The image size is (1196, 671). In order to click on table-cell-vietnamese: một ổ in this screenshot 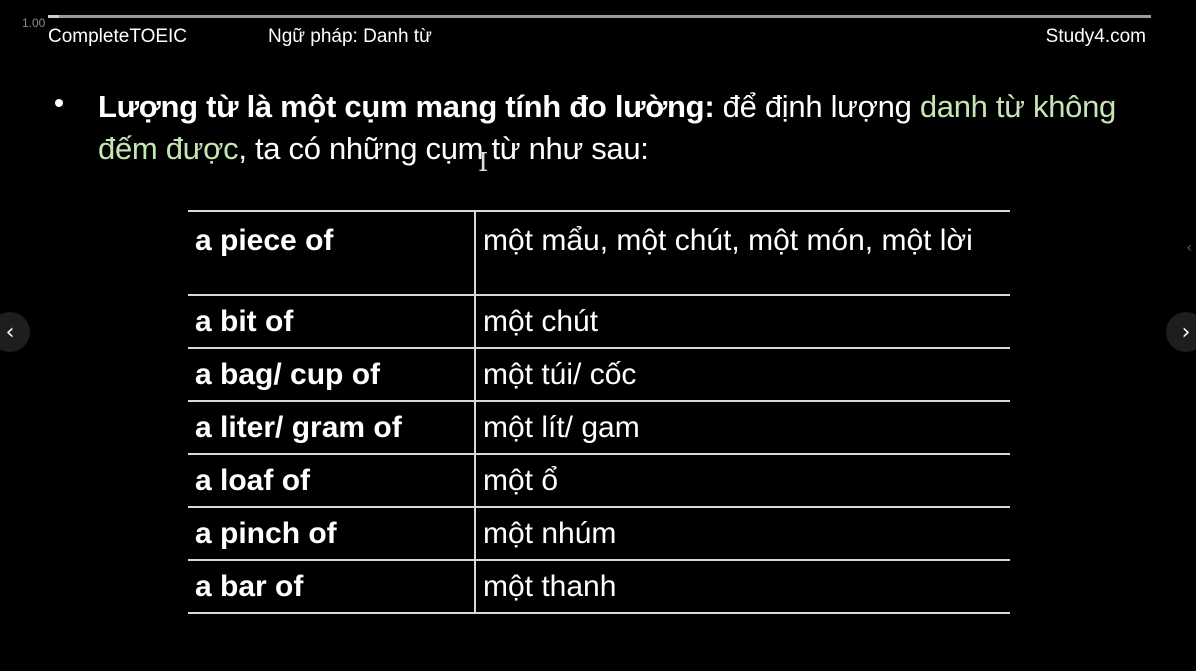, I will do `click(742, 480)`.